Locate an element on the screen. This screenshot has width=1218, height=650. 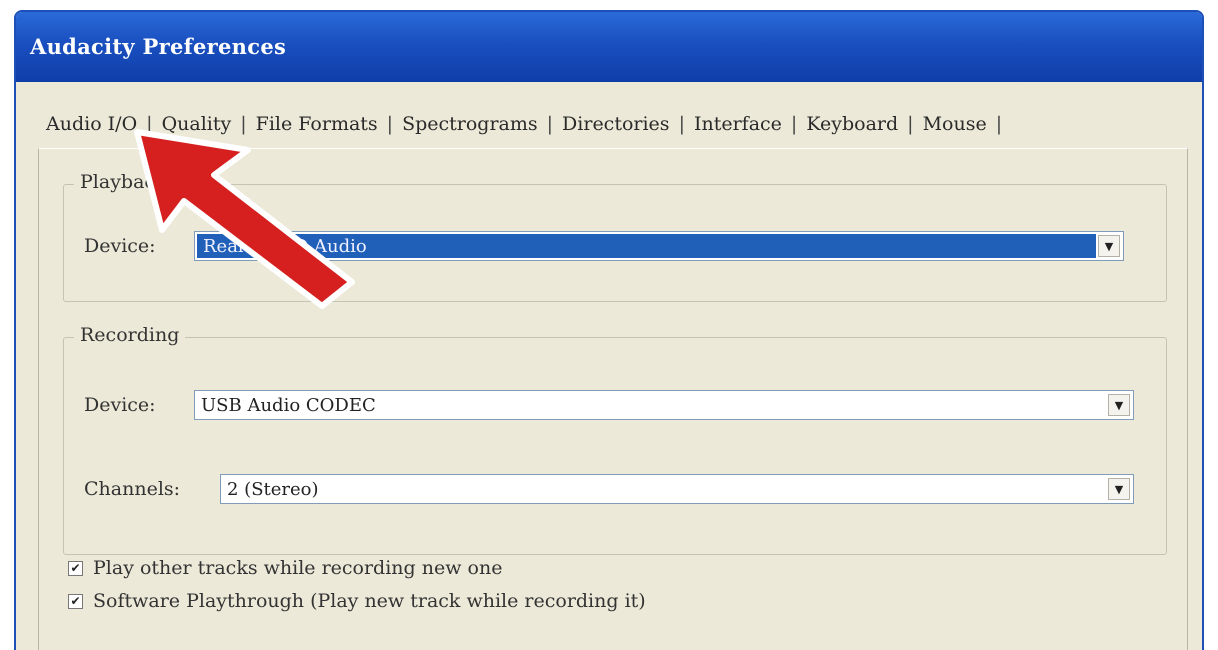
recording-device-select: USB Audio CODEC ▼ is located at coordinates (664, 405).